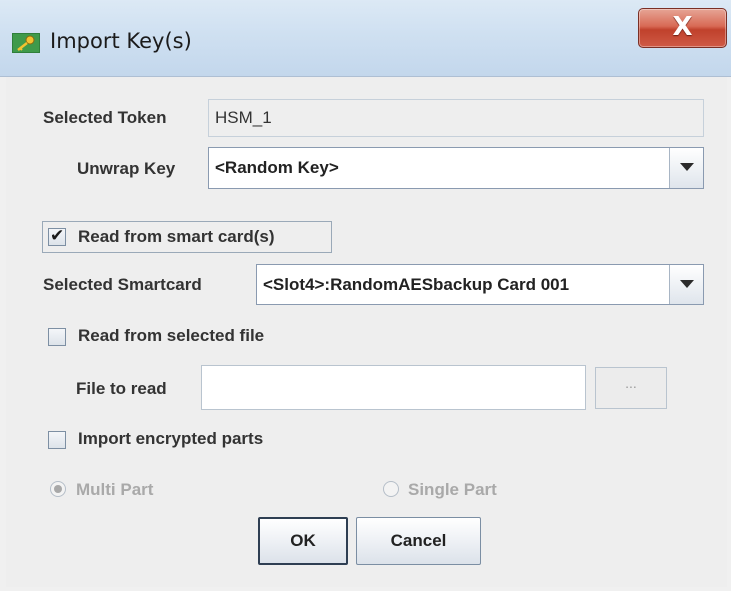  I want to click on multi-part-radio, so click(58, 489).